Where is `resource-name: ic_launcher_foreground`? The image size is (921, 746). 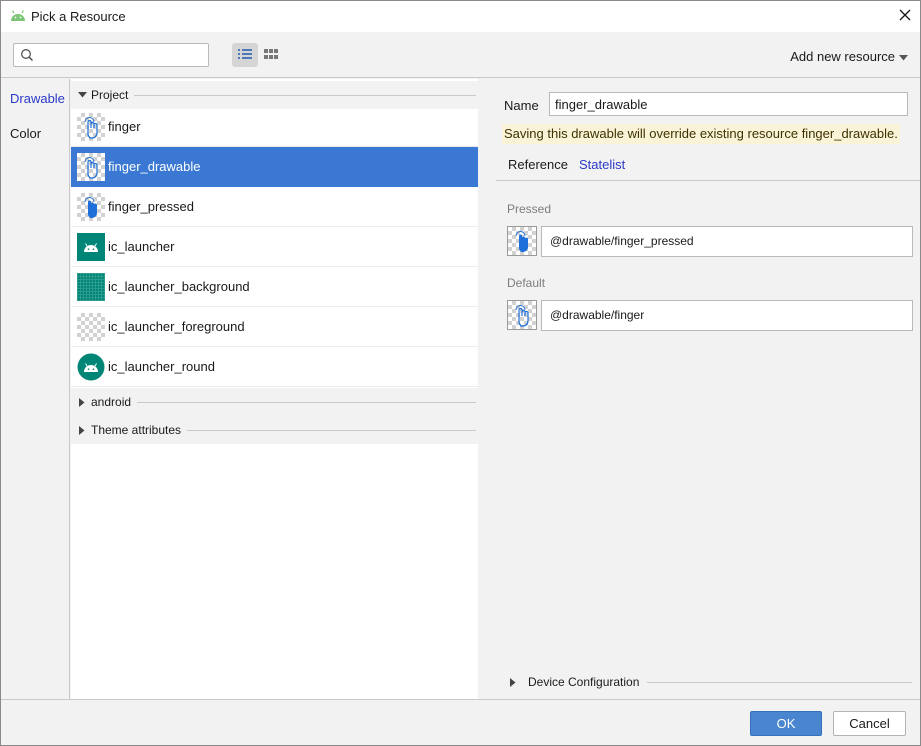 resource-name: ic_launcher_foreground is located at coordinates (176, 326).